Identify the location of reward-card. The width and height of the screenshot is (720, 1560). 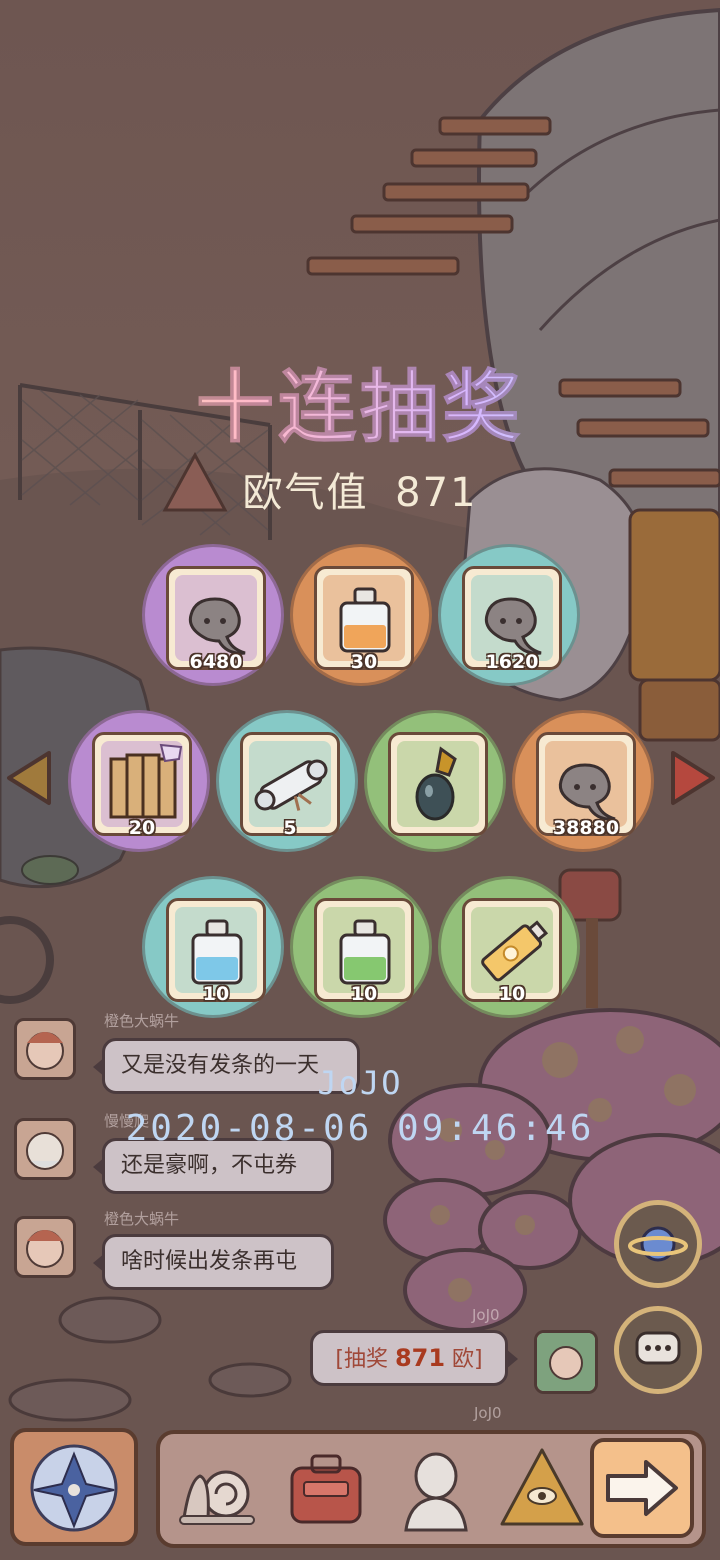
(438, 784).